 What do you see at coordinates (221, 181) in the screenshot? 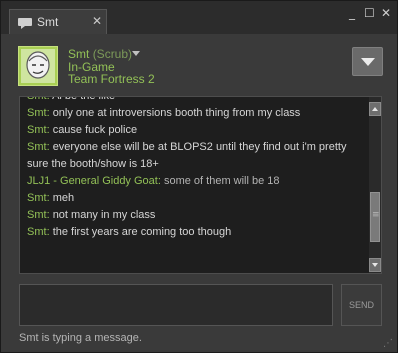
I see `message-text: some of them will be 18` at bounding box center [221, 181].